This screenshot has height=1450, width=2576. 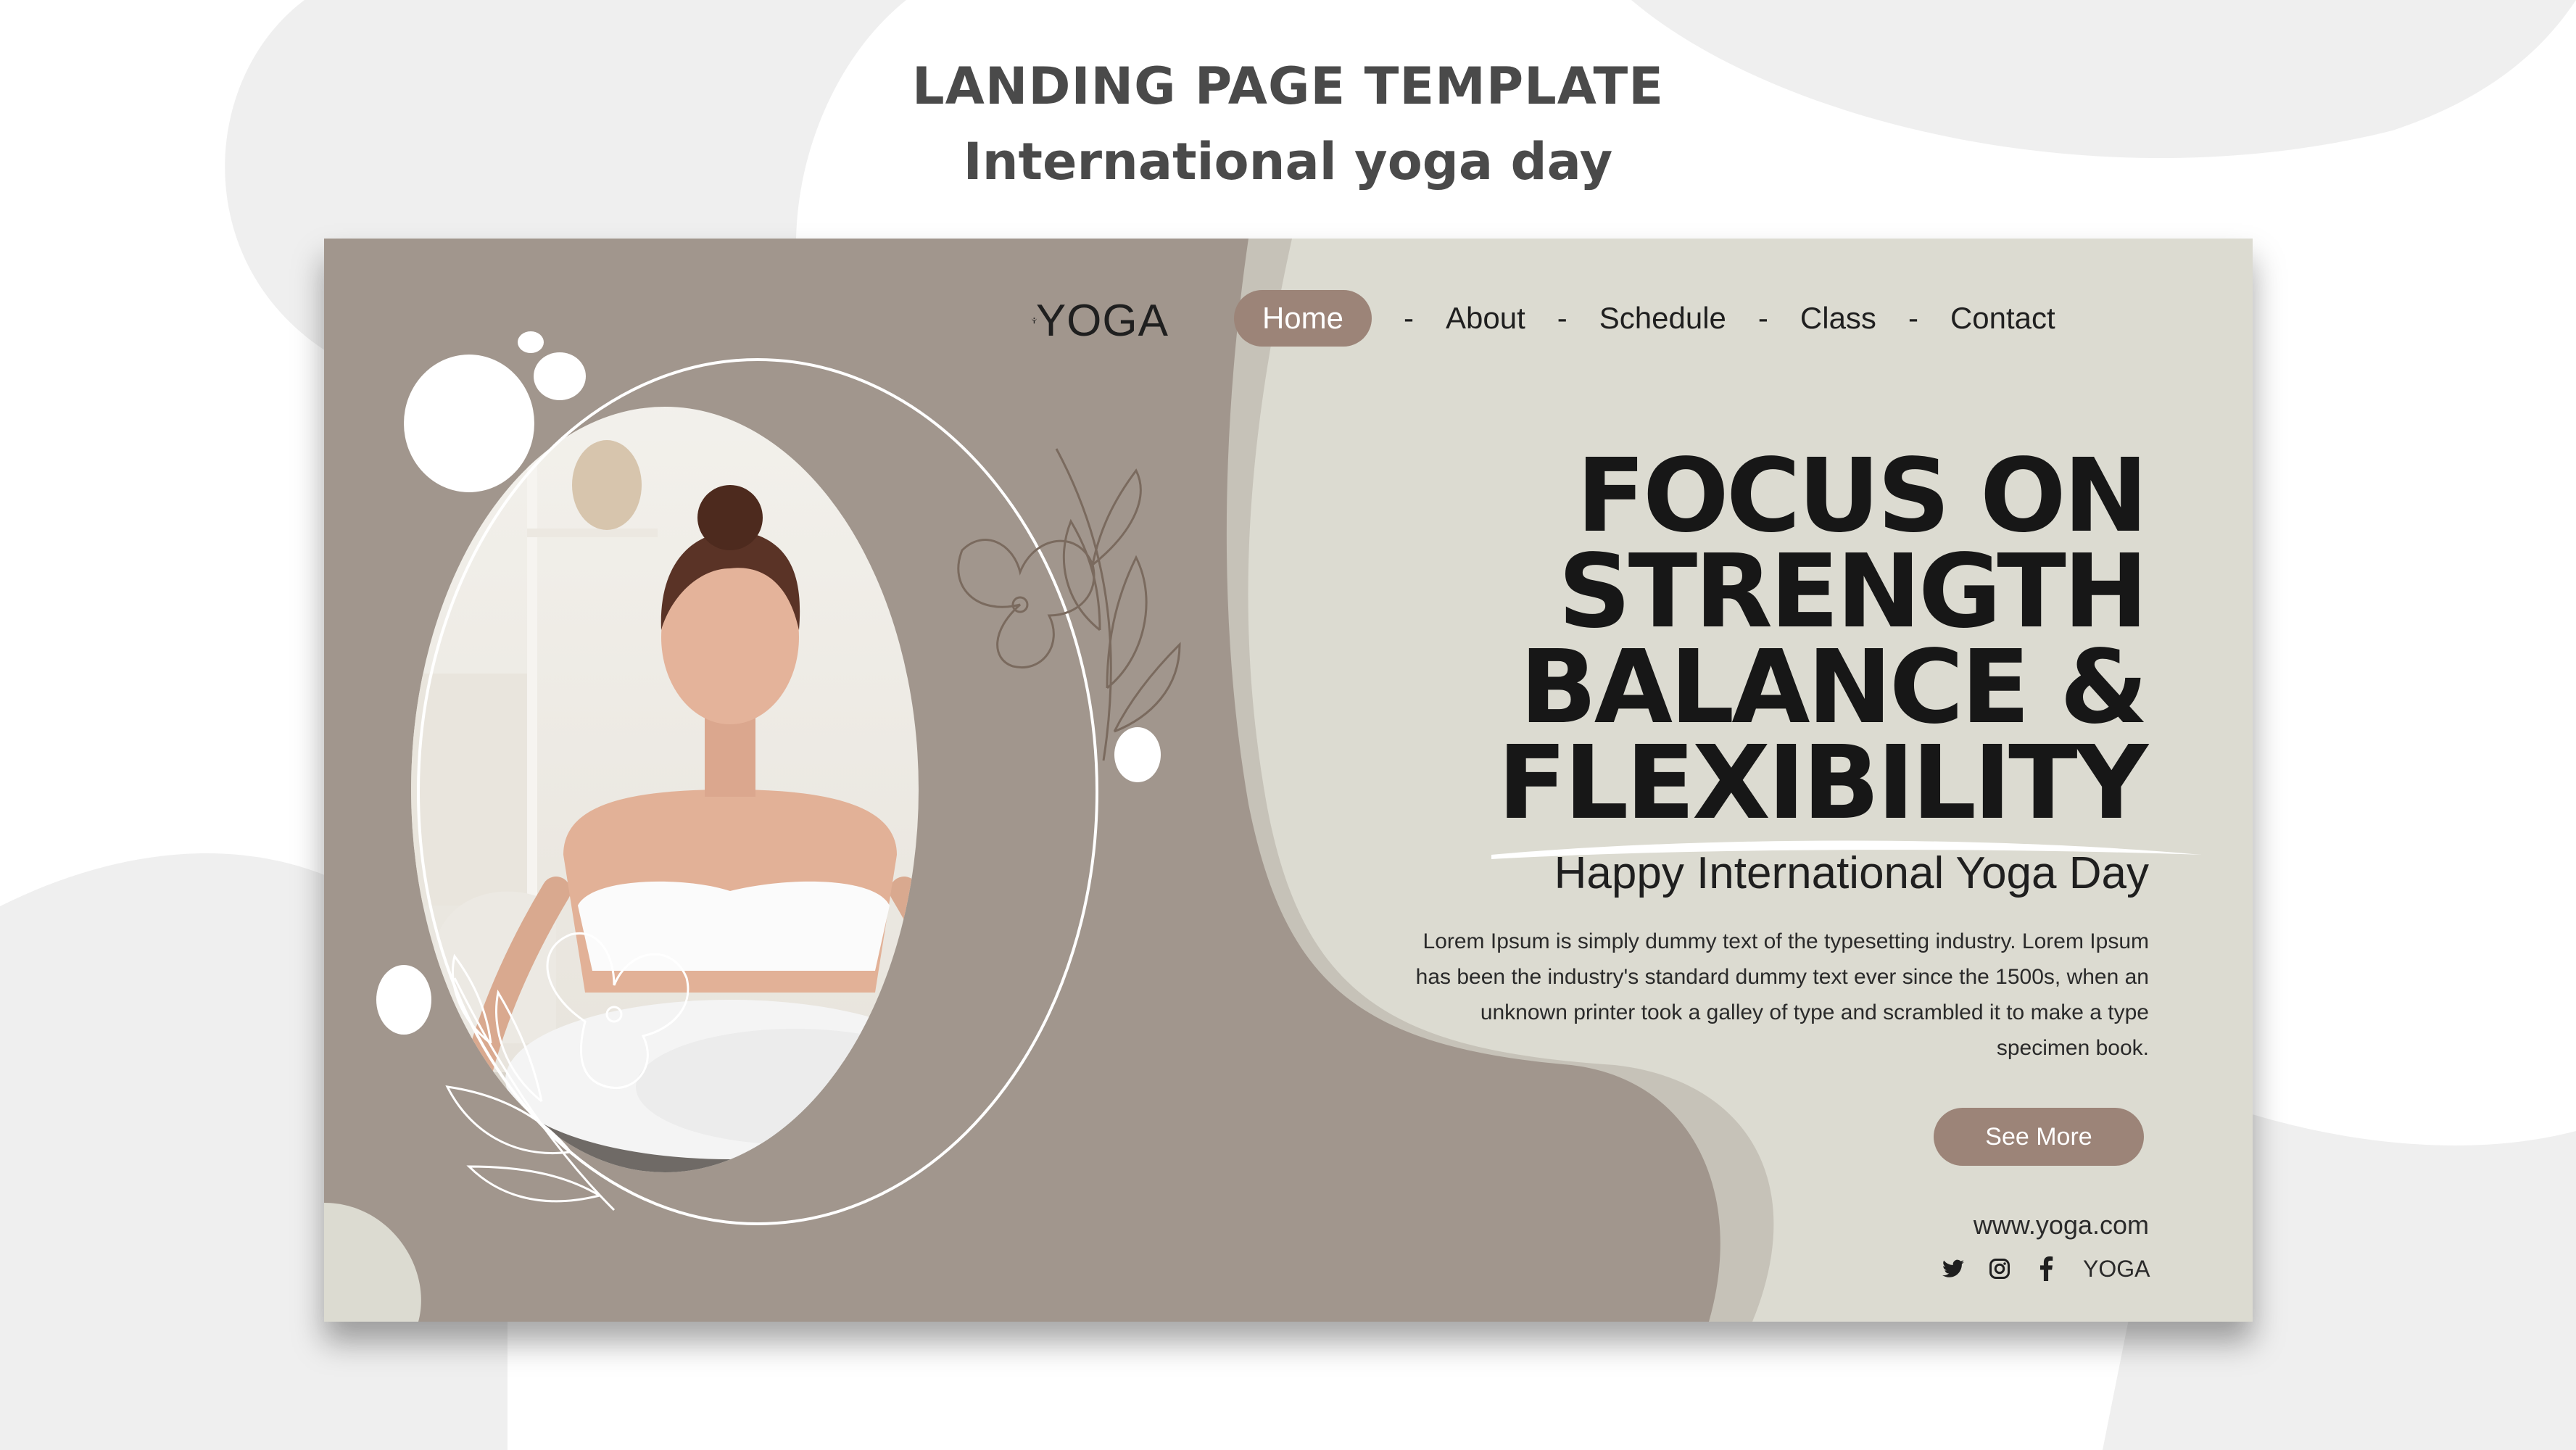 What do you see at coordinates (1834, 688) in the screenshot?
I see `headline-line: BALANCE &` at bounding box center [1834, 688].